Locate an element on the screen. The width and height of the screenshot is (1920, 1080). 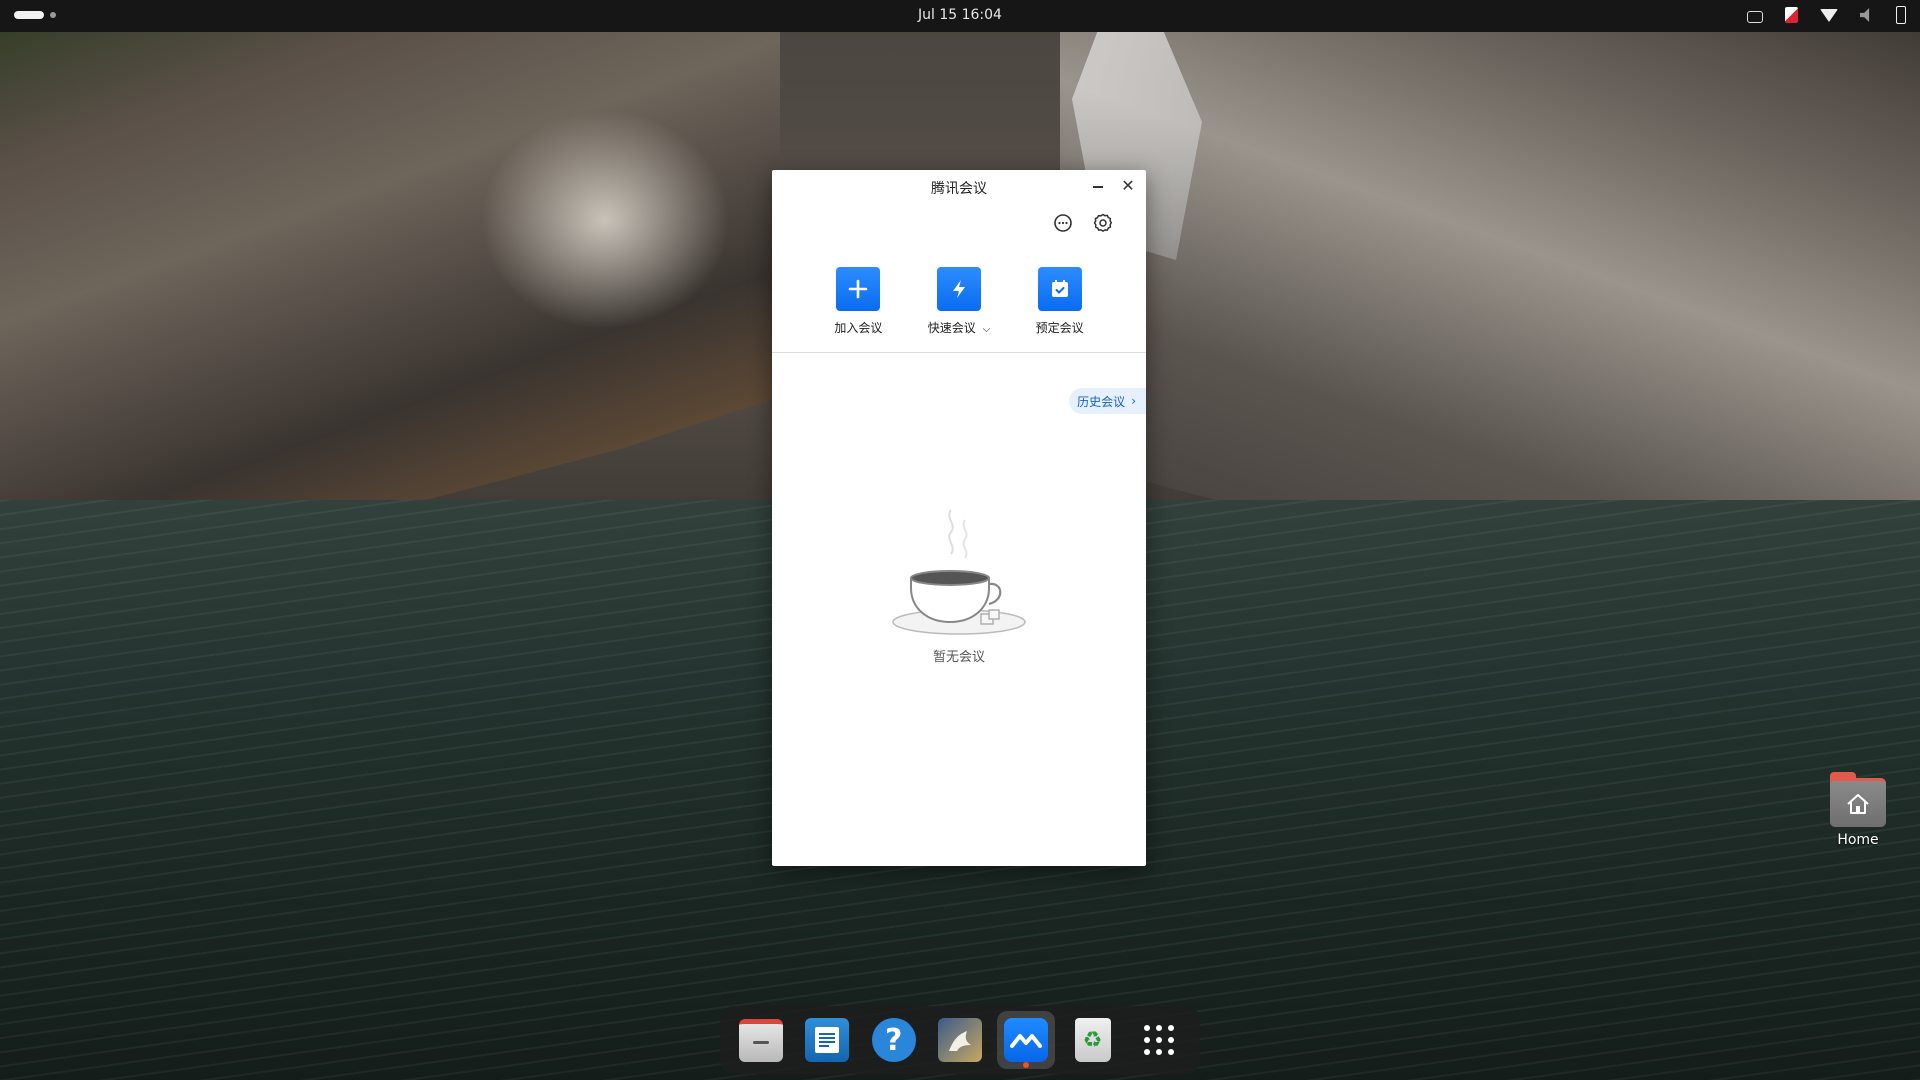
dock-item-libreoffice-writer is located at coordinates (827, 1040).